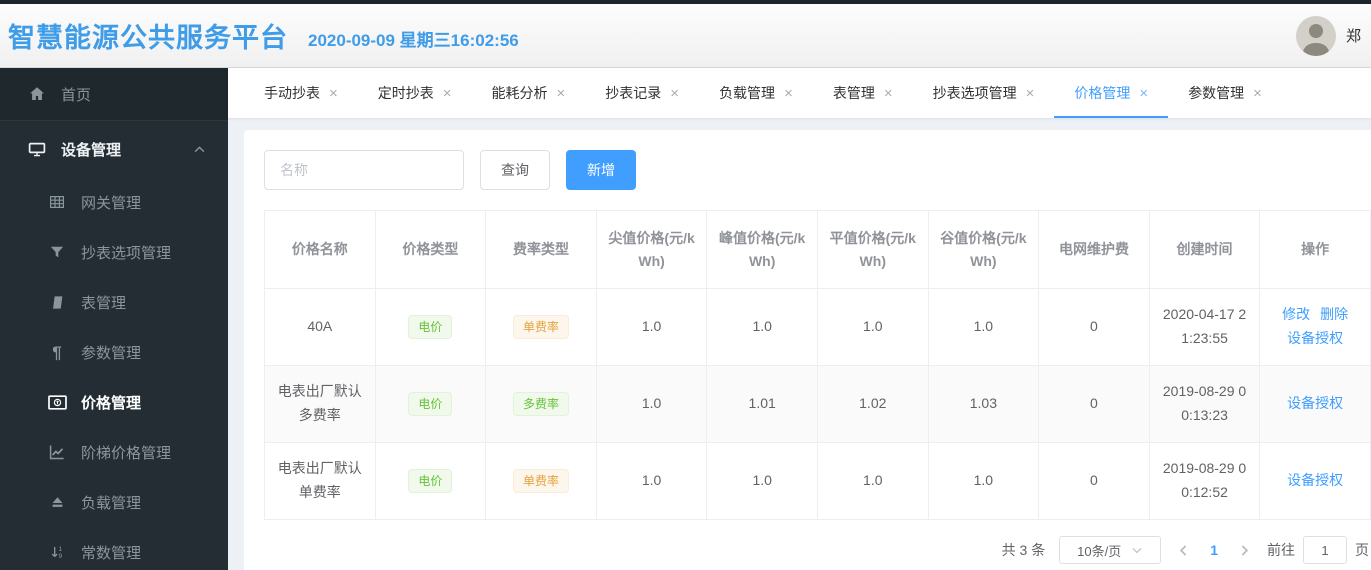 This screenshot has width=1371, height=570. I want to click on cell-peak-price: 1.0, so click(762, 327).